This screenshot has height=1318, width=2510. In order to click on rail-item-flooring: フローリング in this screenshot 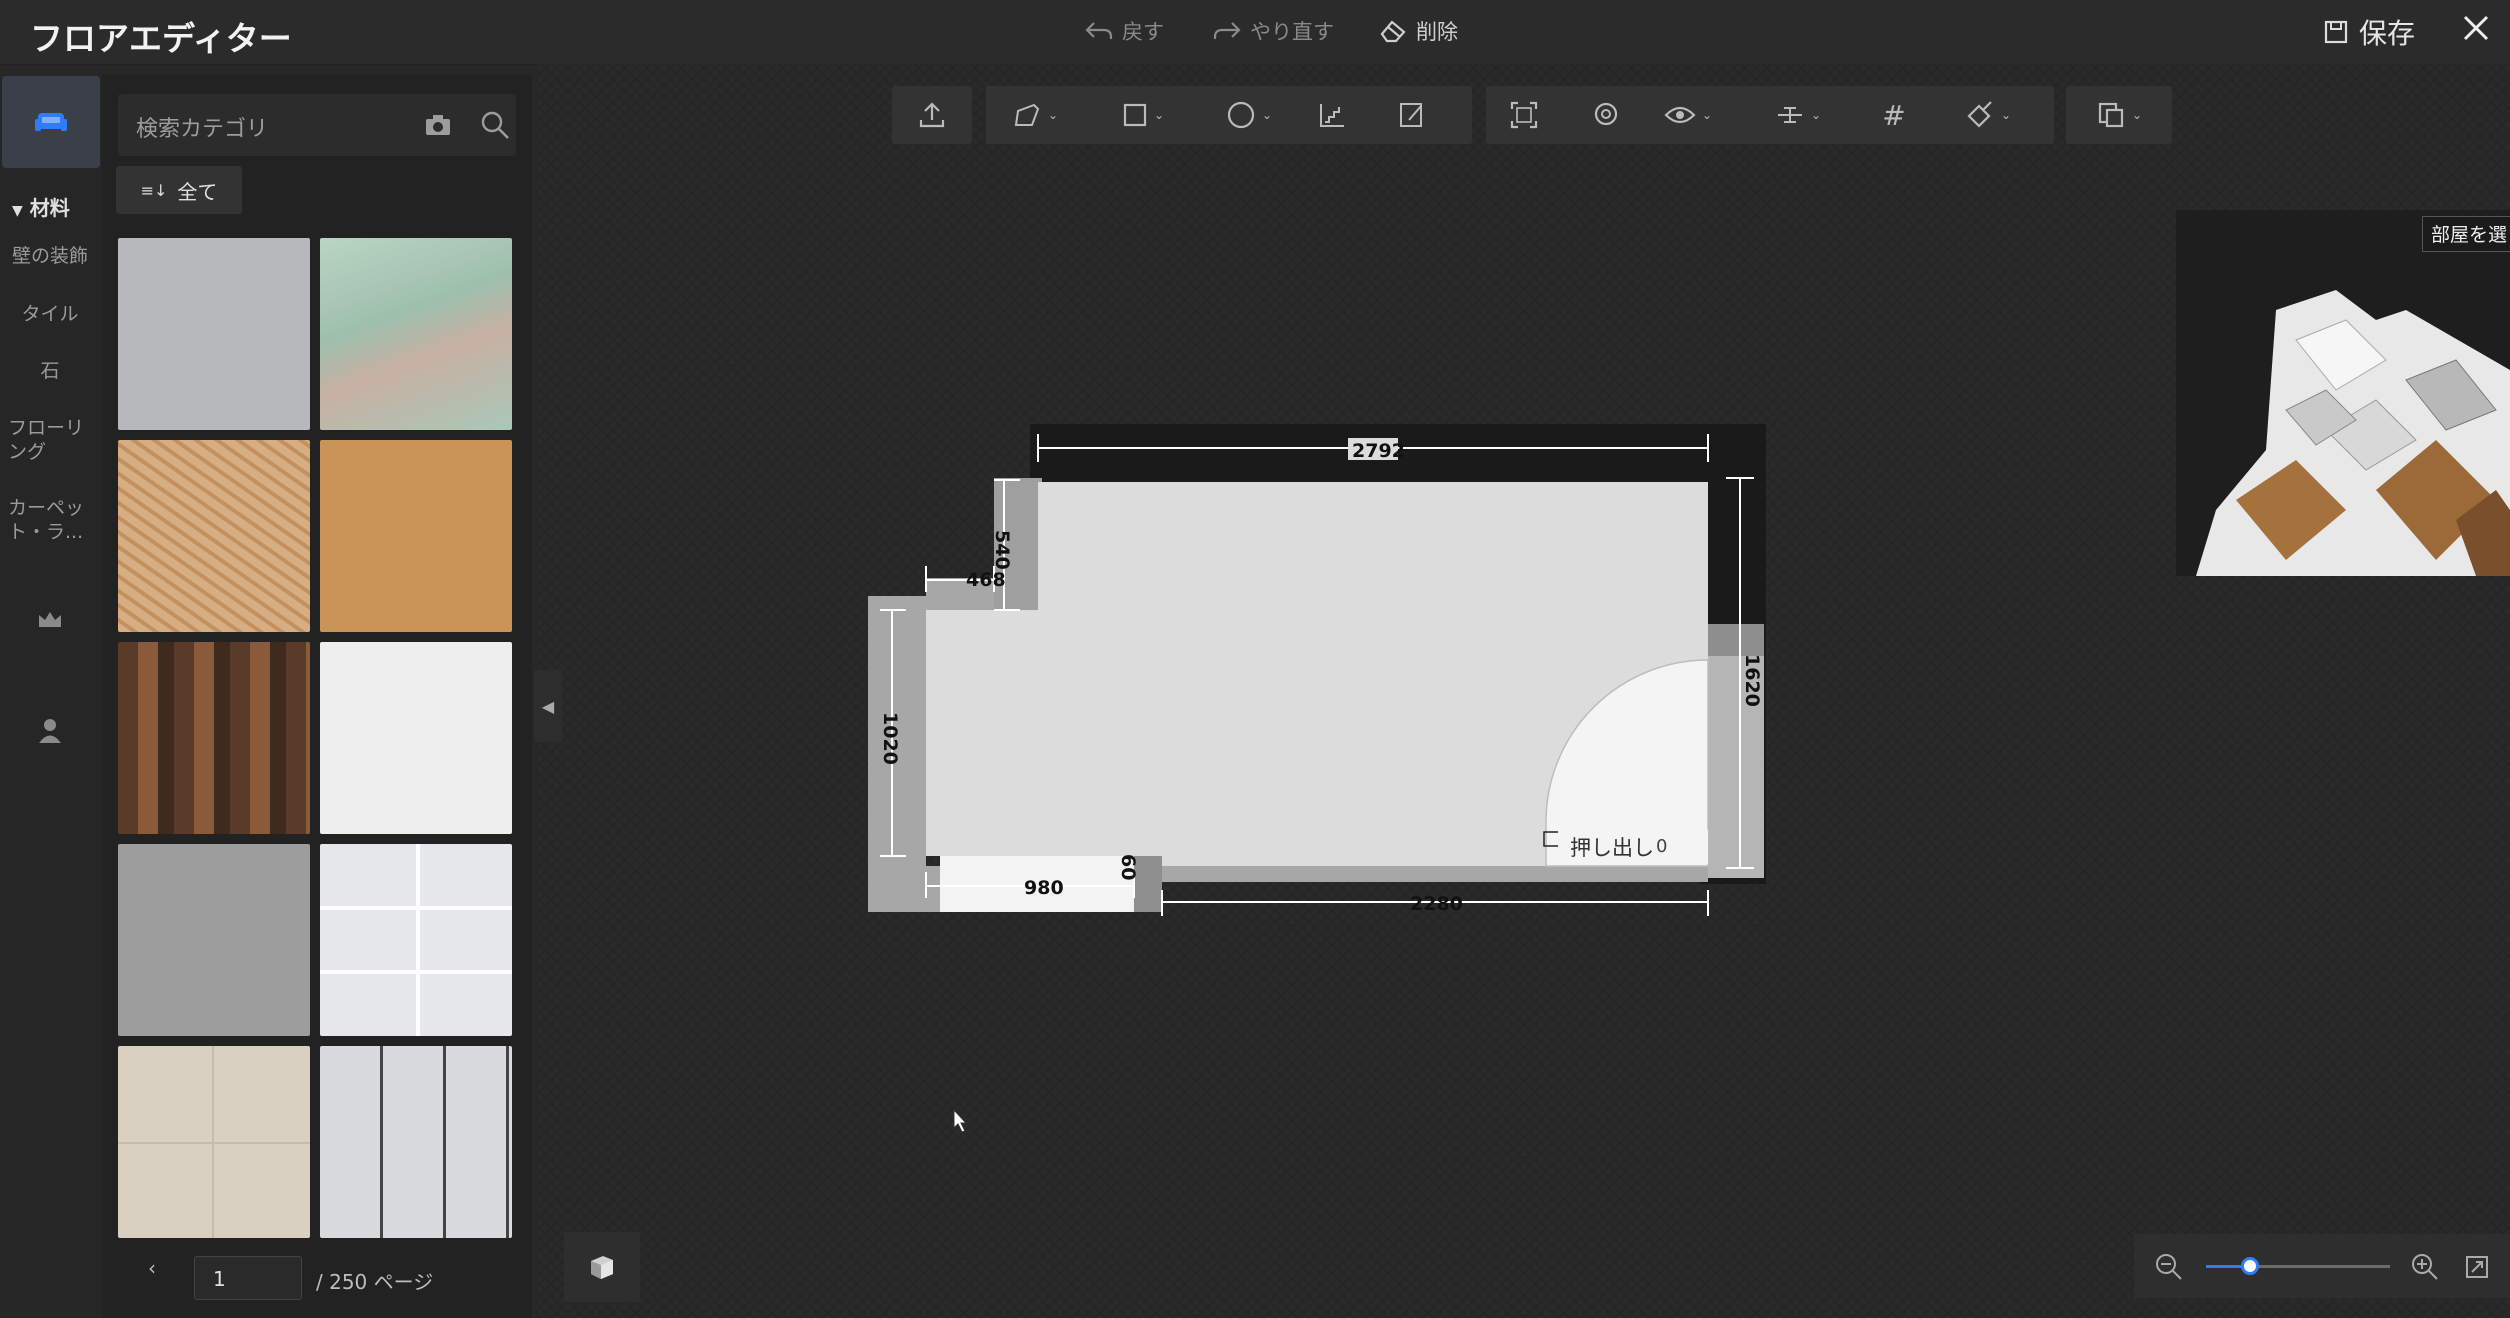, I will do `click(52, 440)`.